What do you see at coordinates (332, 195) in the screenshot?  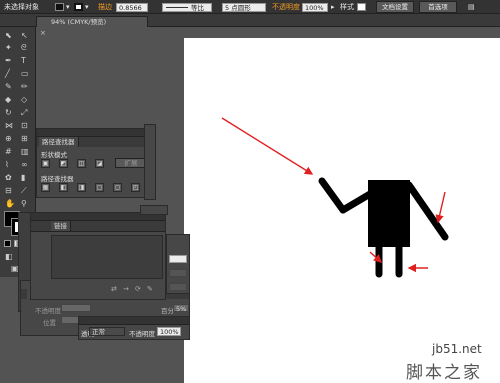 I see `figure-left-arm` at bounding box center [332, 195].